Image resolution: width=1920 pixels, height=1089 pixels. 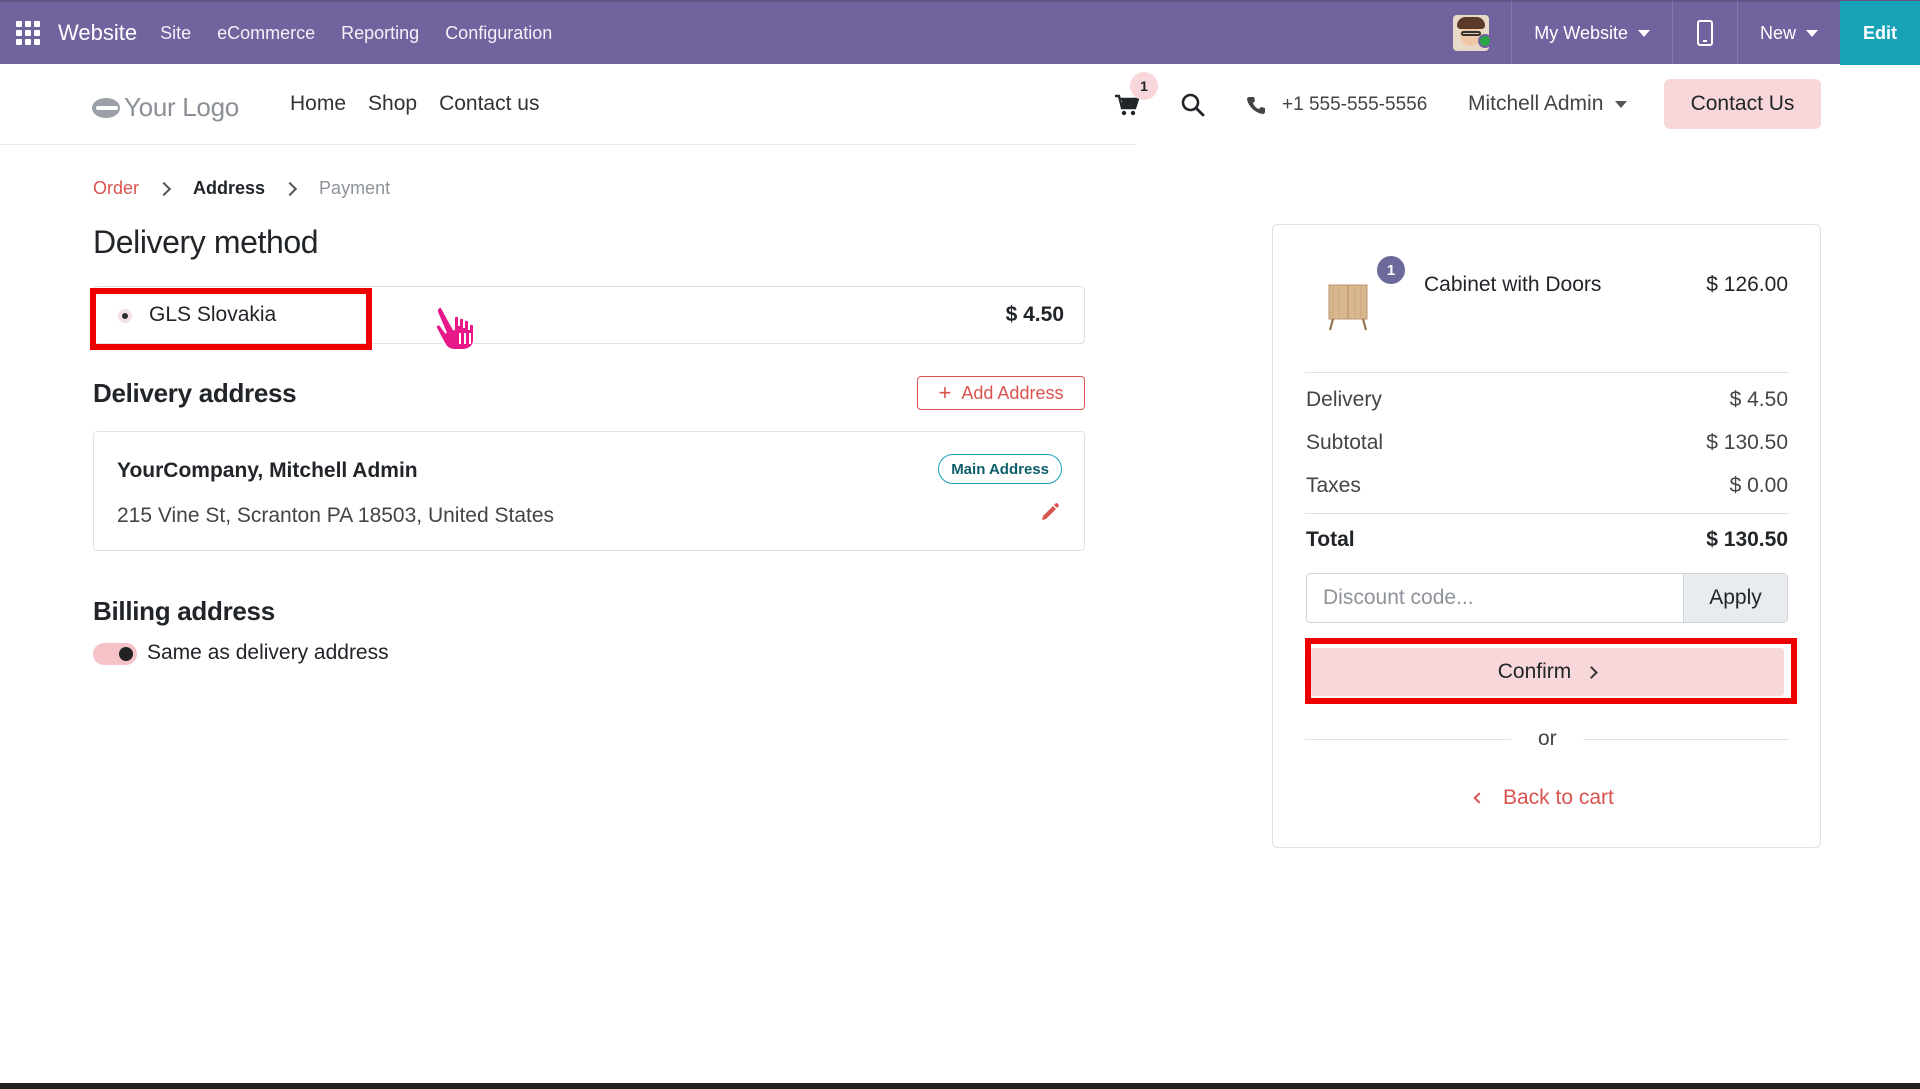 I want to click on discount-code-input, so click(x=1495, y=598).